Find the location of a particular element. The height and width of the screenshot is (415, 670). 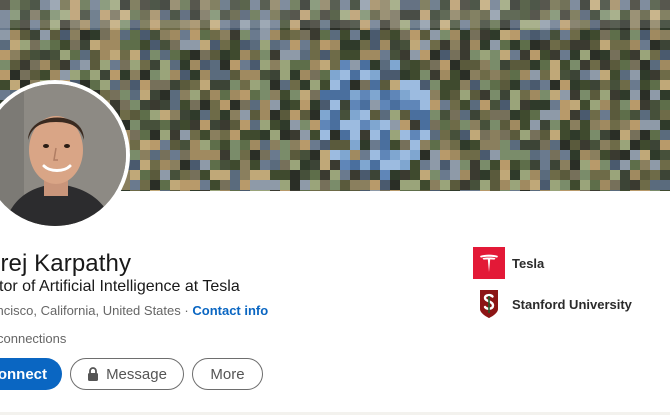

stanford-logo-icon is located at coordinates (489, 304).